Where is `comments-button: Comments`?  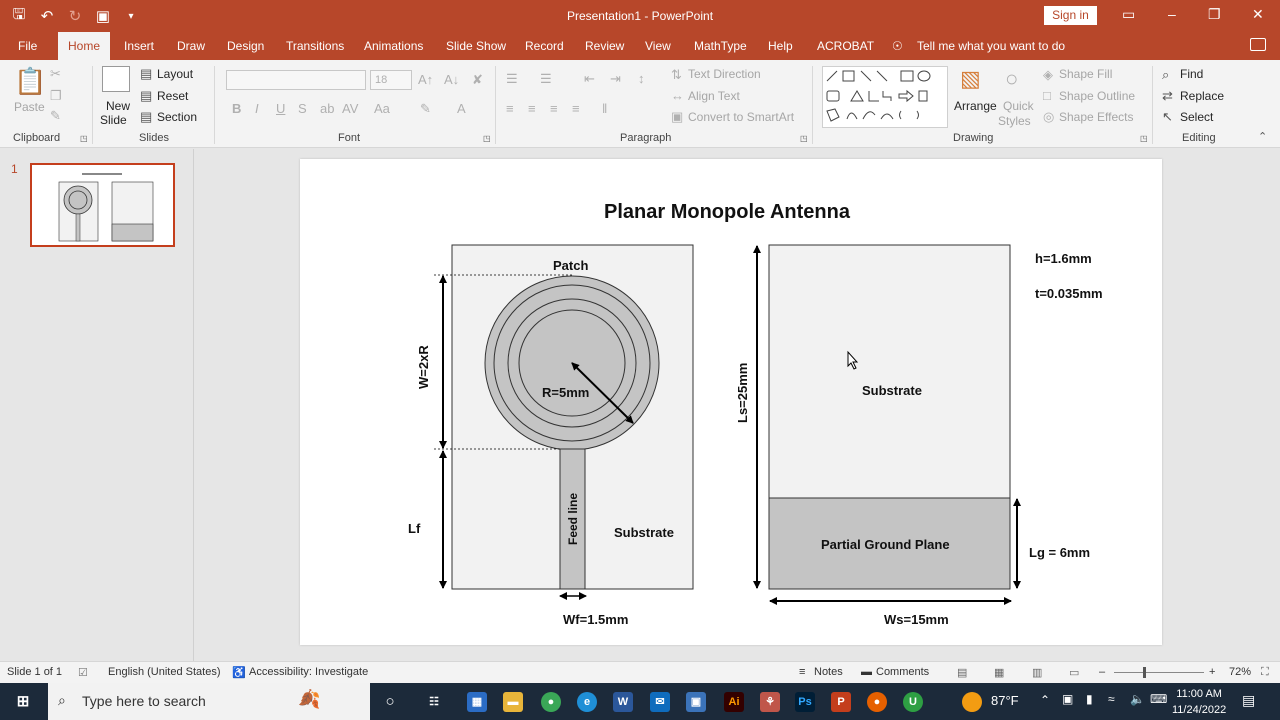
comments-button: Comments is located at coordinates (902, 672).